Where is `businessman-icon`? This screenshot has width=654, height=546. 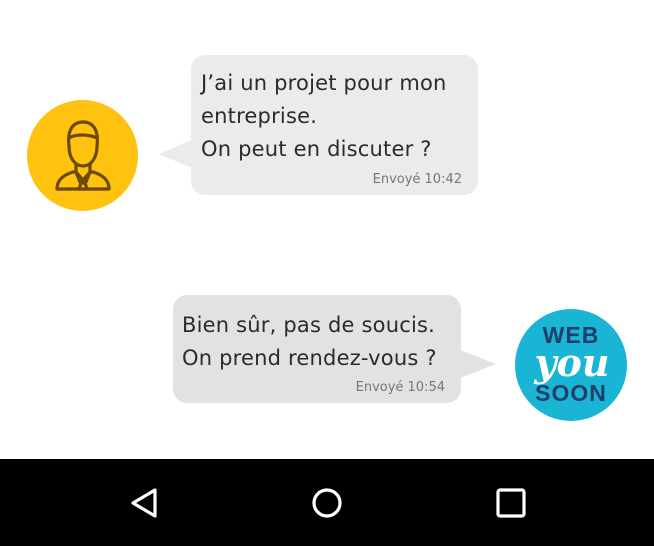
businessman-icon is located at coordinates (83, 155).